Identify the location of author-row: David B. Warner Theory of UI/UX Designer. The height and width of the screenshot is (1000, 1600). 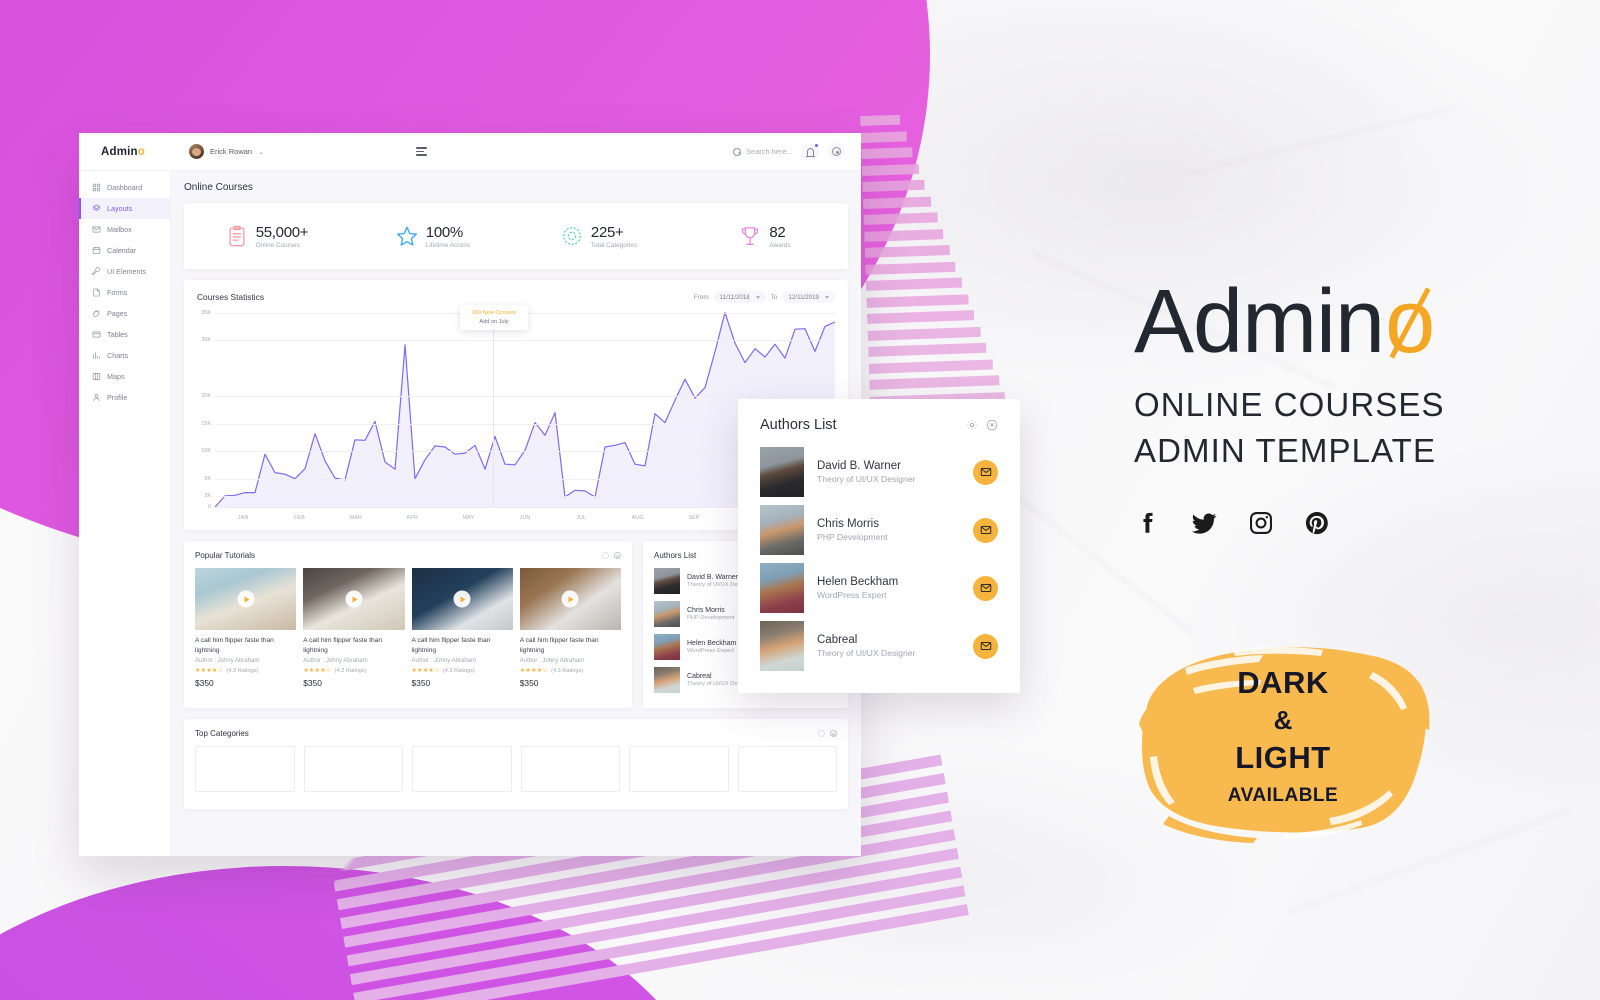
(879, 472).